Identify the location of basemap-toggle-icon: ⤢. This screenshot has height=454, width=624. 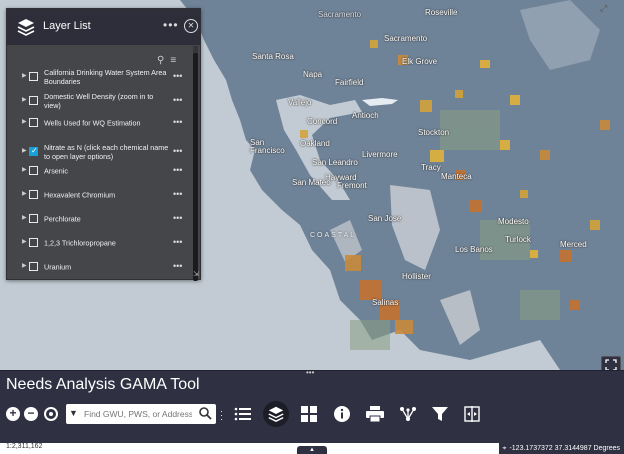
(603, 8).